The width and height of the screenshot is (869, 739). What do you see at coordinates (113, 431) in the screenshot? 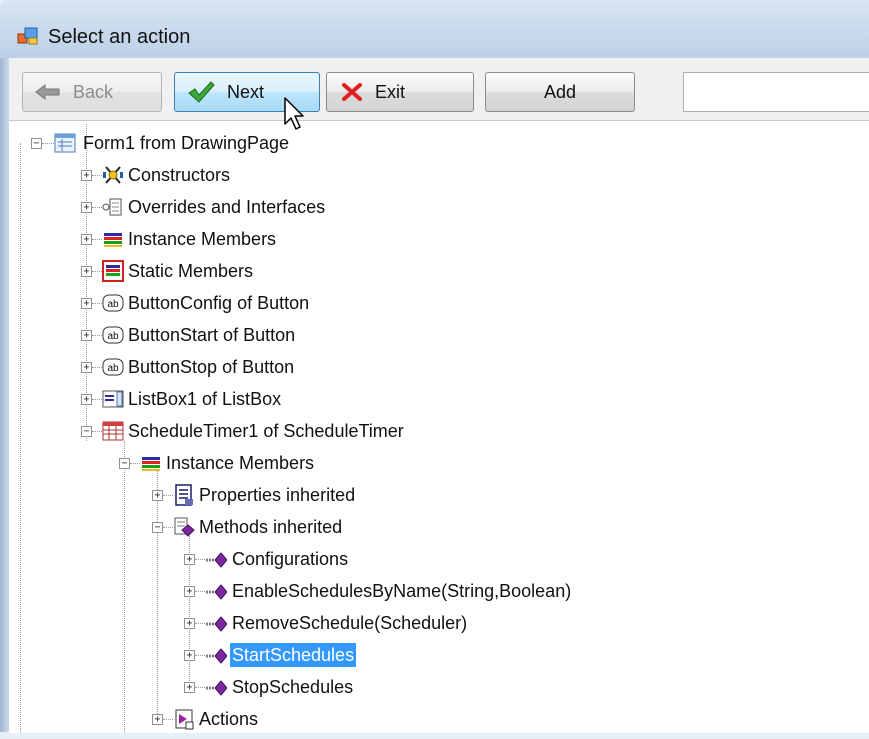
I see `calendar-icon` at bounding box center [113, 431].